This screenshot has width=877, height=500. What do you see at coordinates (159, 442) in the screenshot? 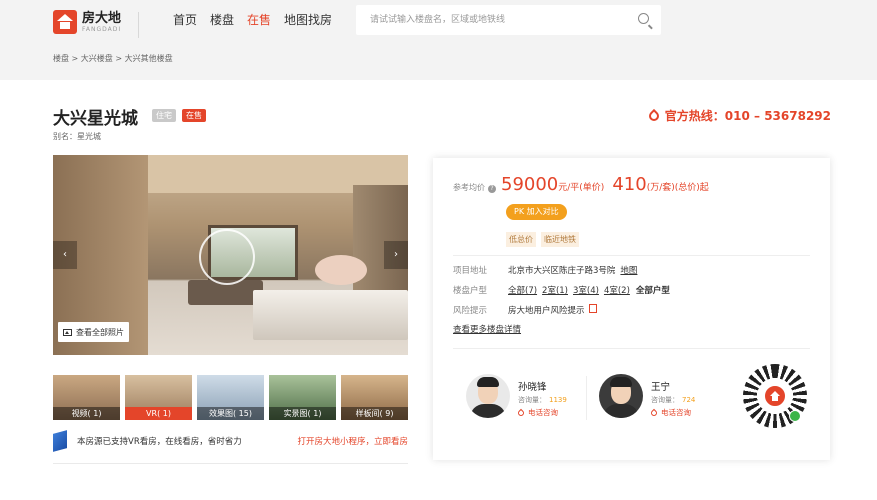
I see `vr-notice-text: 本房源已支持VR看房，在线看房，省时省力` at bounding box center [159, 442].